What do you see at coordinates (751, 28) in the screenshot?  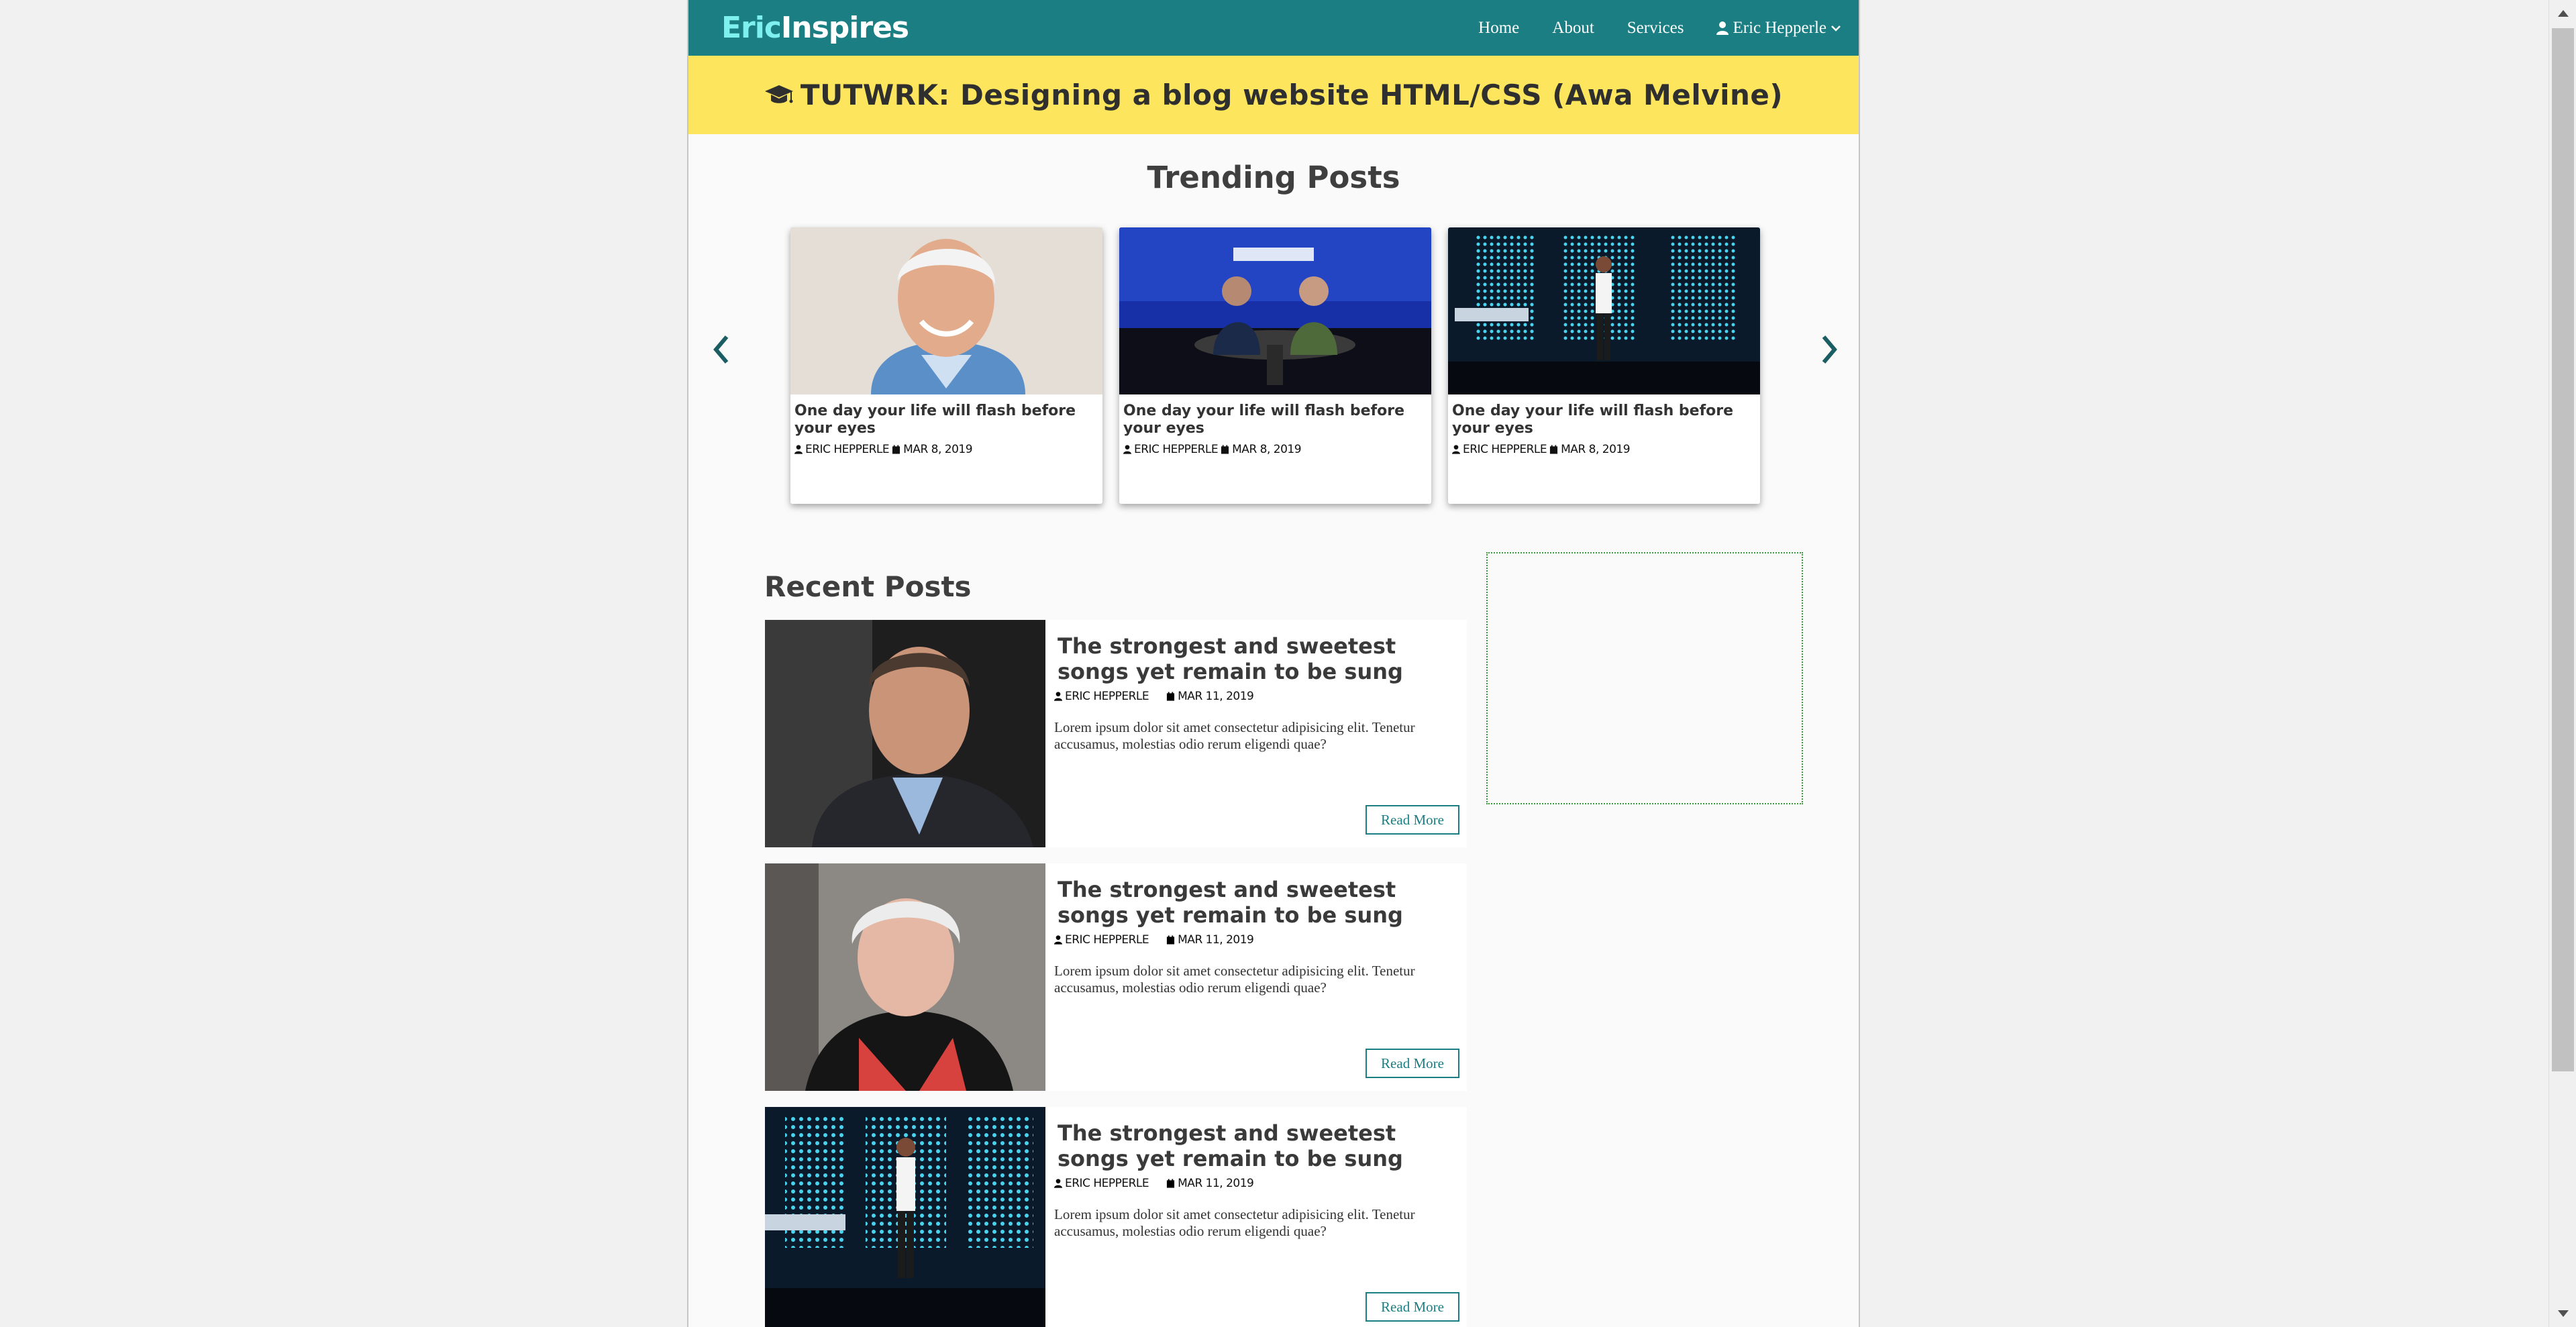 I see `logo-part-eric: Eric` at bounding box center [751, 28].